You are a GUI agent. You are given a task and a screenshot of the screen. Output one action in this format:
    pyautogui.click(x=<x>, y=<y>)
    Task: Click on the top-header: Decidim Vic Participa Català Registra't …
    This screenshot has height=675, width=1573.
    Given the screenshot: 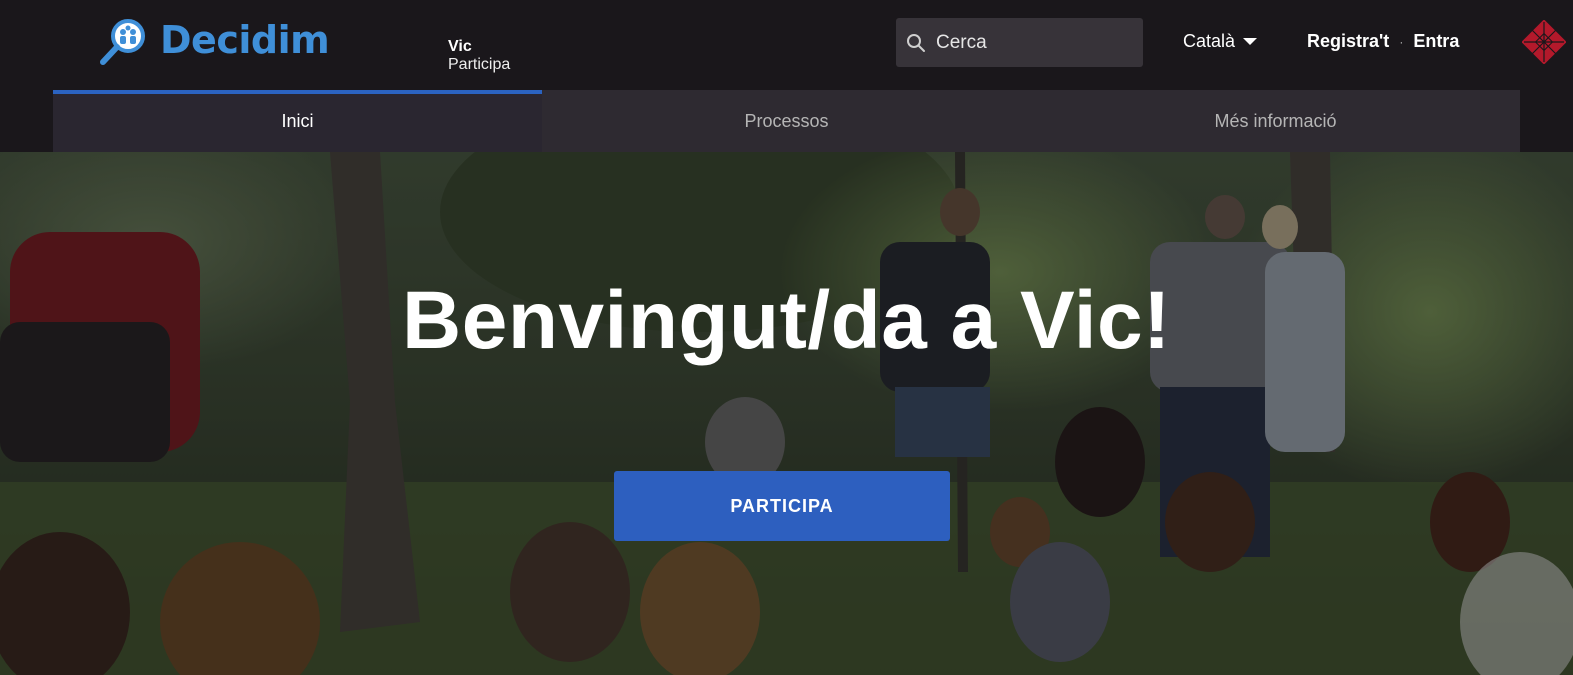 What is the action you would take?
    pyautogui.click(x=786, y=45)
    